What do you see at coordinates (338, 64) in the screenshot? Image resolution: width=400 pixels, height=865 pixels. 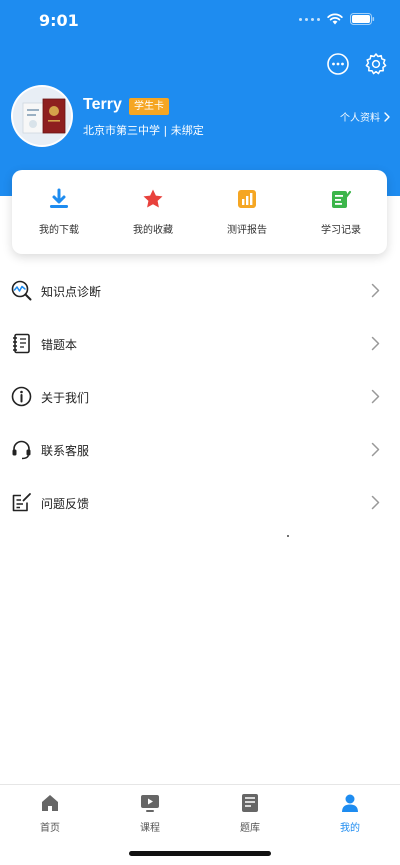 I see `message-icon` at bounding box center [338, 64].